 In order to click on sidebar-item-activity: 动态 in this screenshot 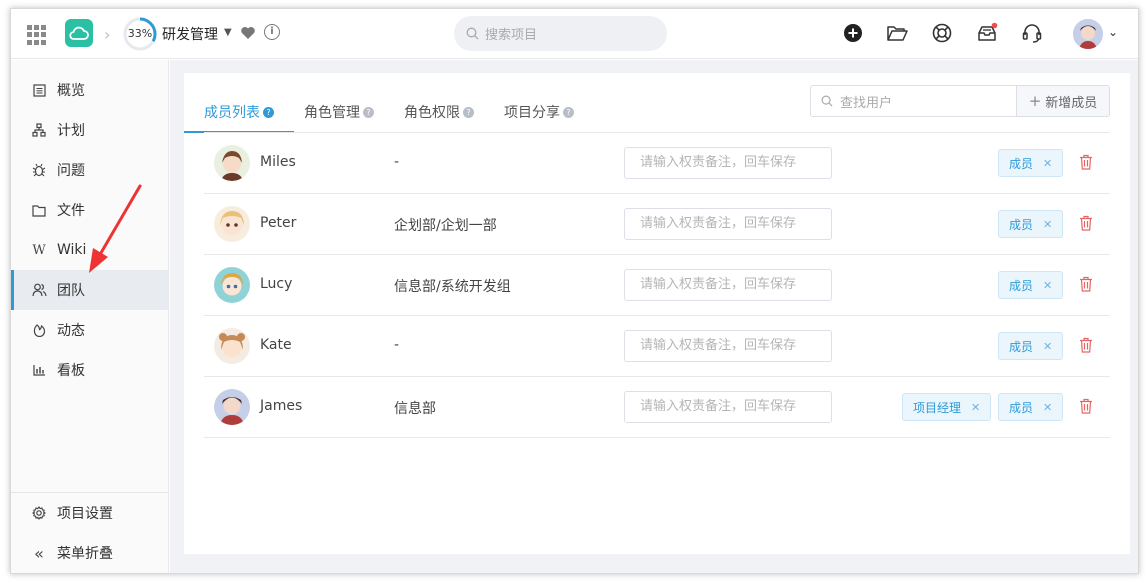, I will do `click(89, 330)`.